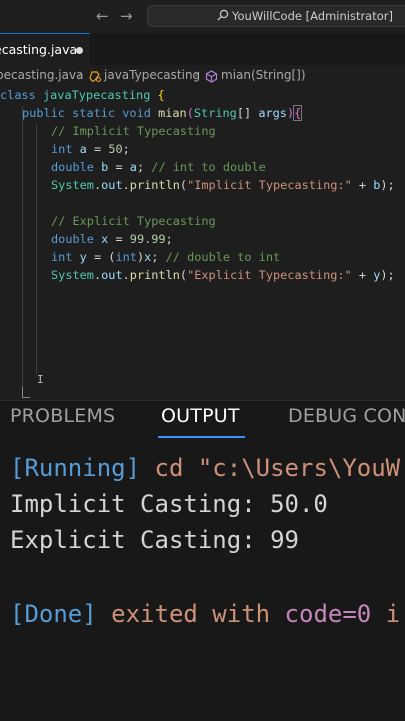 This screenshot has width=405, height=721. I want to click on command-center-search: YouWillCode [Administrator], so click(276, 16).